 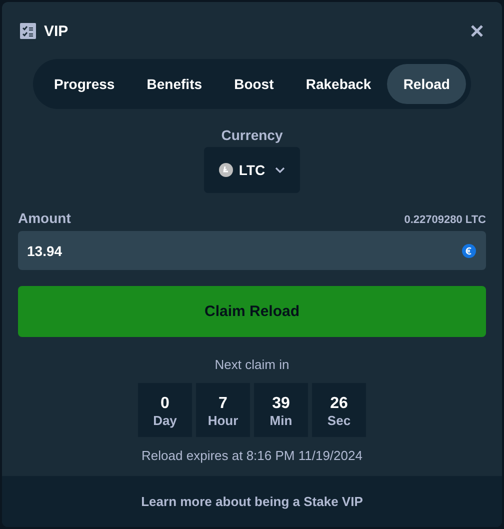 What do you see at coordinates (281, 403) in the screenshot?
I see `countdown-value: 39` at bounding box center [281, 403].